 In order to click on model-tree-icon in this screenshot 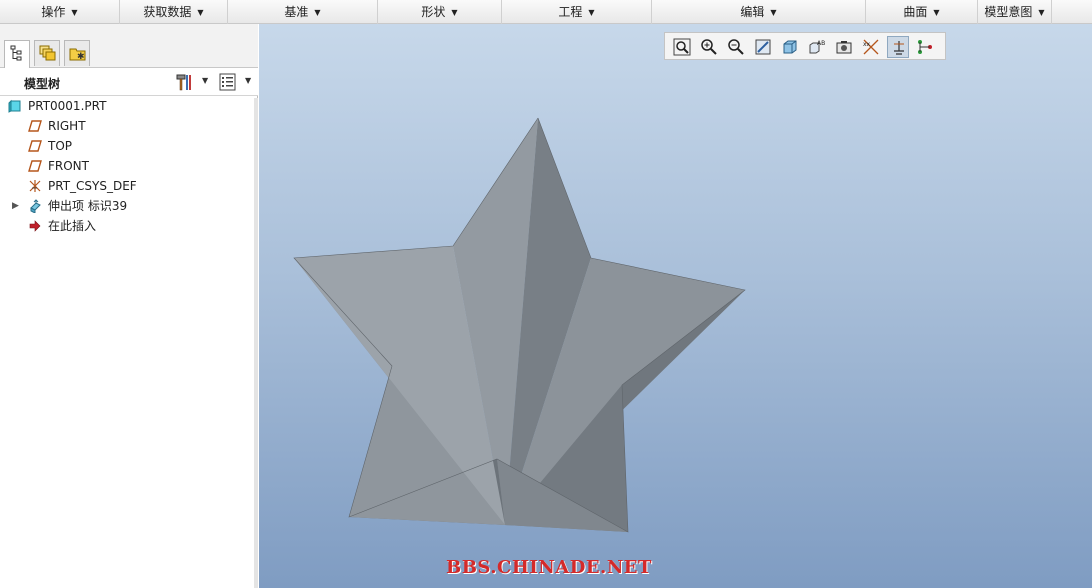, I will do `click(16, 53)`.